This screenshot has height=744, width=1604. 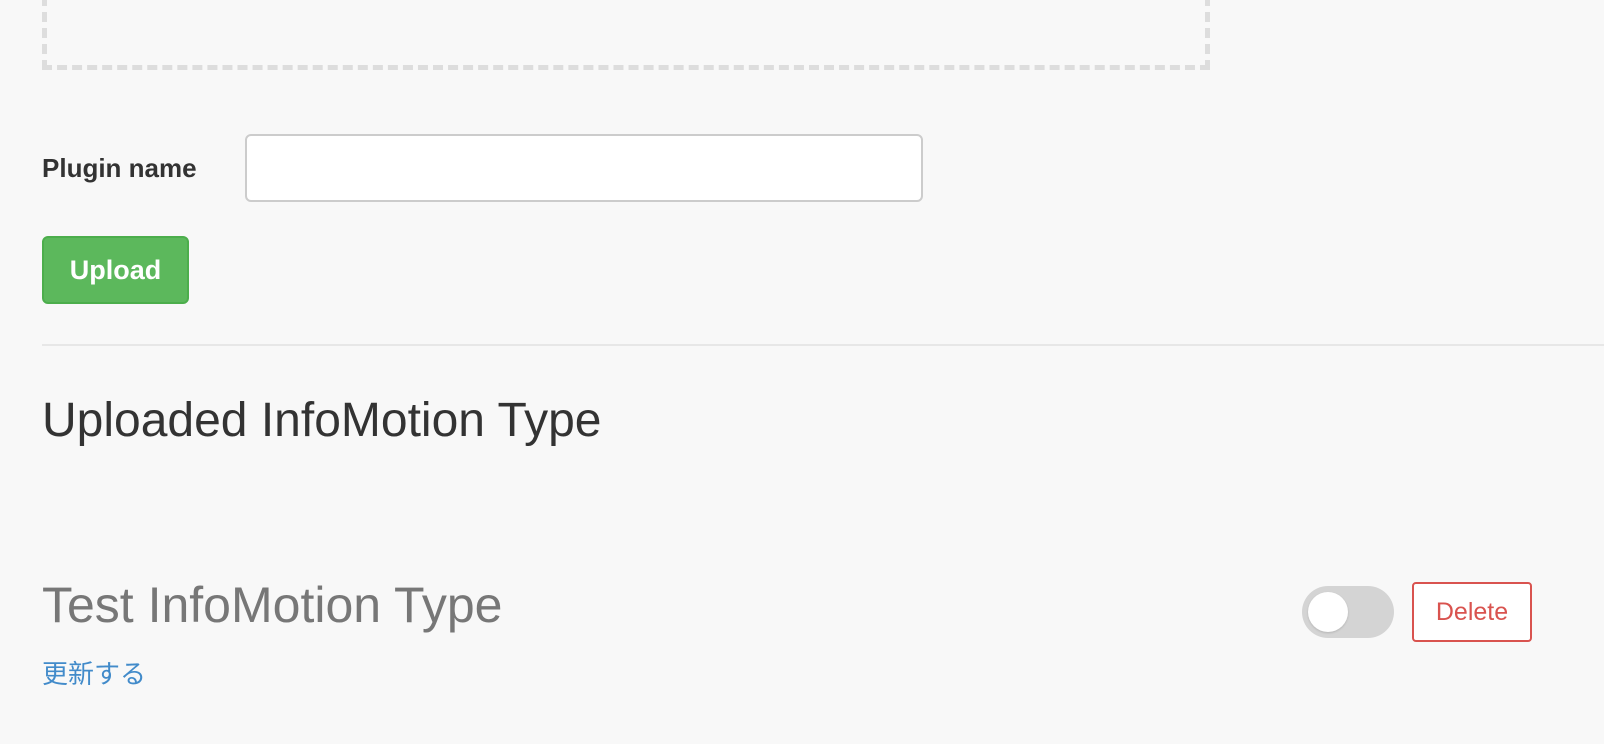 What do you see at coordinates (1328, 612) in the screenshot?
I see `toggle-knob` at bounding box center [1328, 612].